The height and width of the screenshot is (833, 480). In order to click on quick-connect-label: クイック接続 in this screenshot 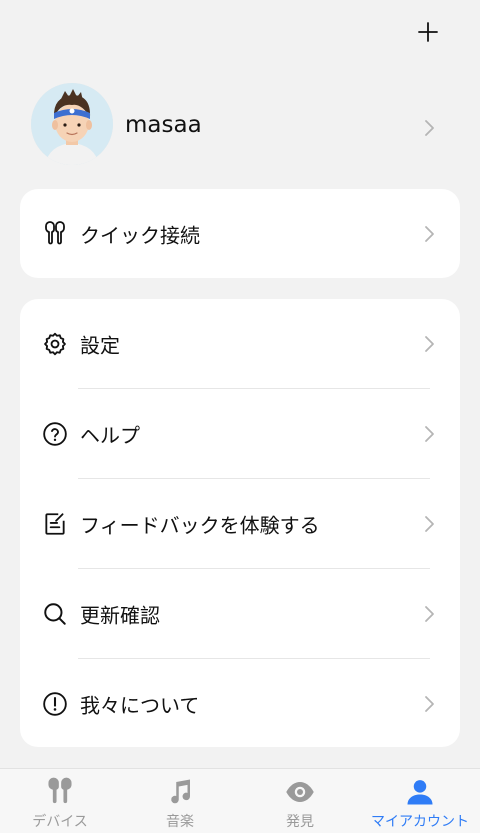, I will do `click(140, 235)`.